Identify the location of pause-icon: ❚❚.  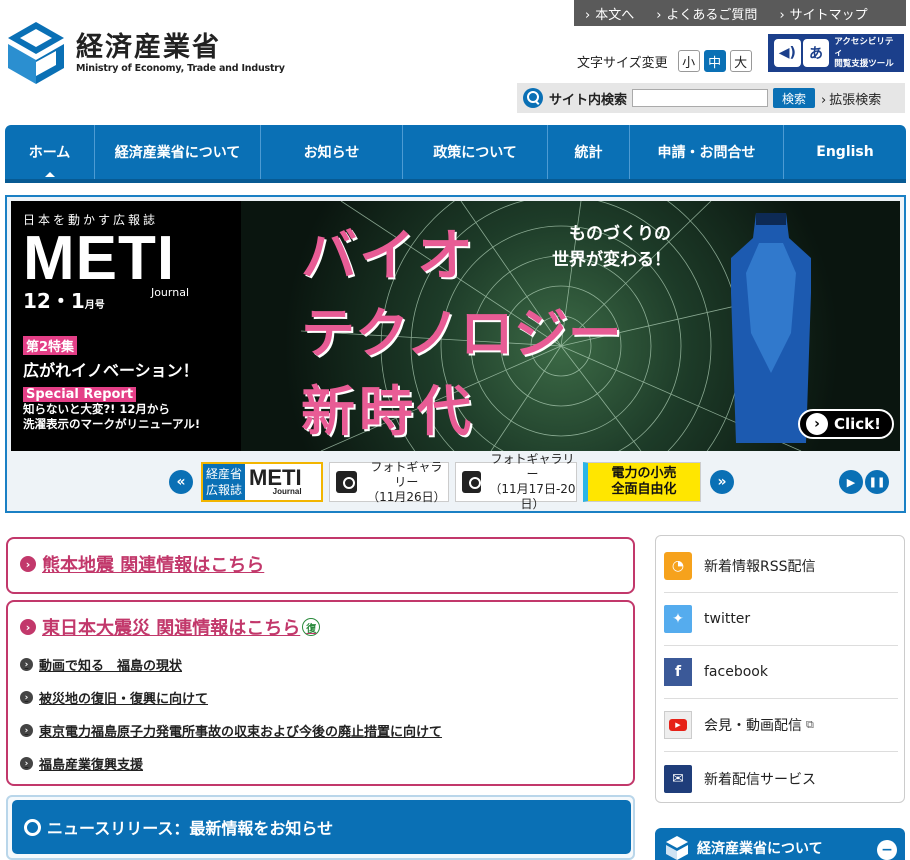
(877, 482).